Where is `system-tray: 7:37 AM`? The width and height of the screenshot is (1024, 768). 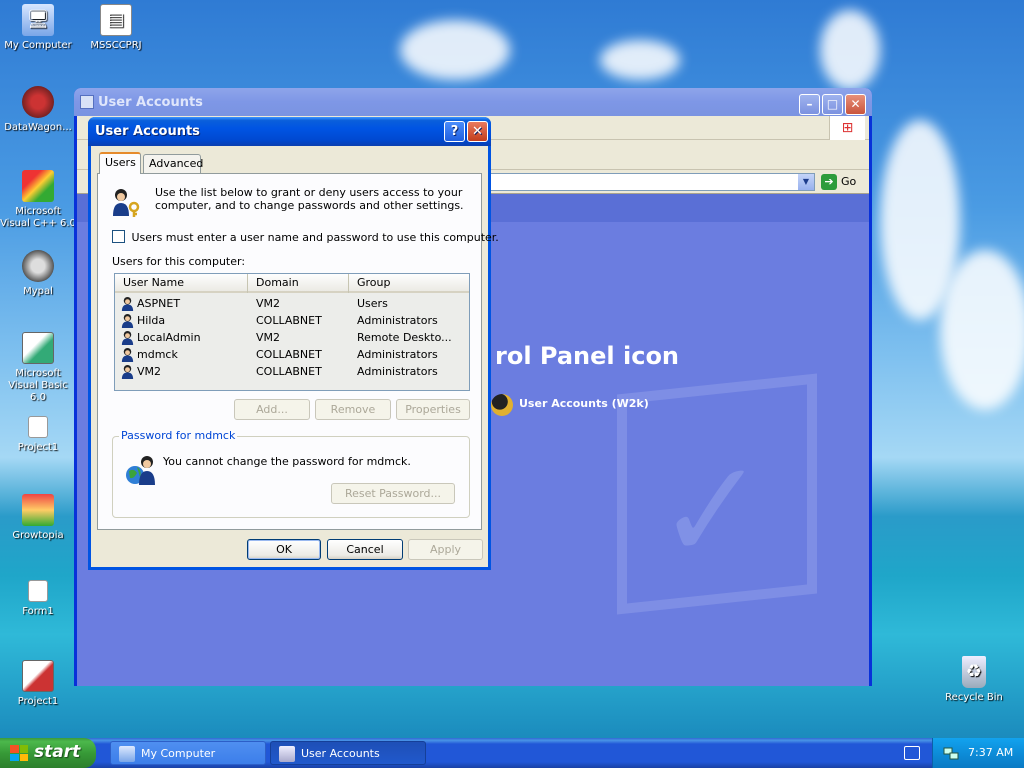 system-tray: 7:37 AM is located at coordinates (978, 753).